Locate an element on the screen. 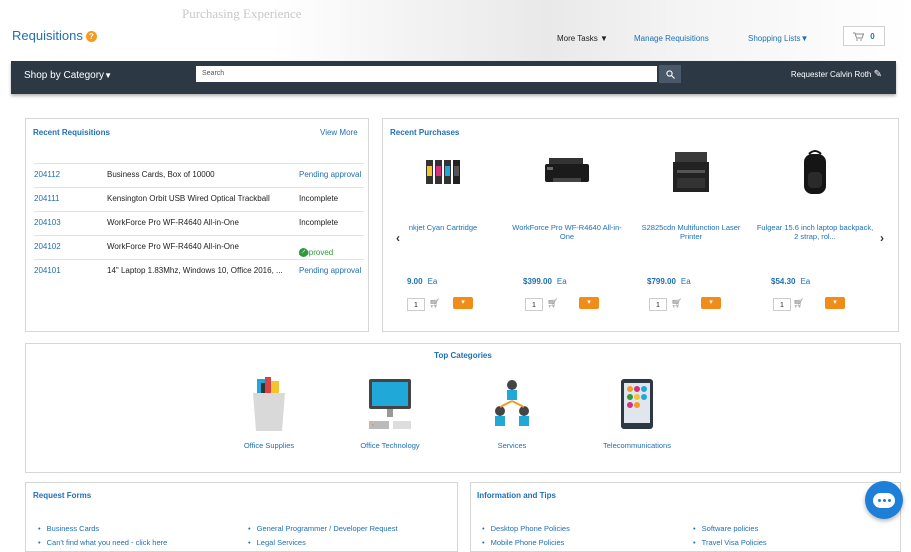 The height and width of the screenshot is (552, 911). top-categories-title: Top Categories is located at coordinates (463, 355).